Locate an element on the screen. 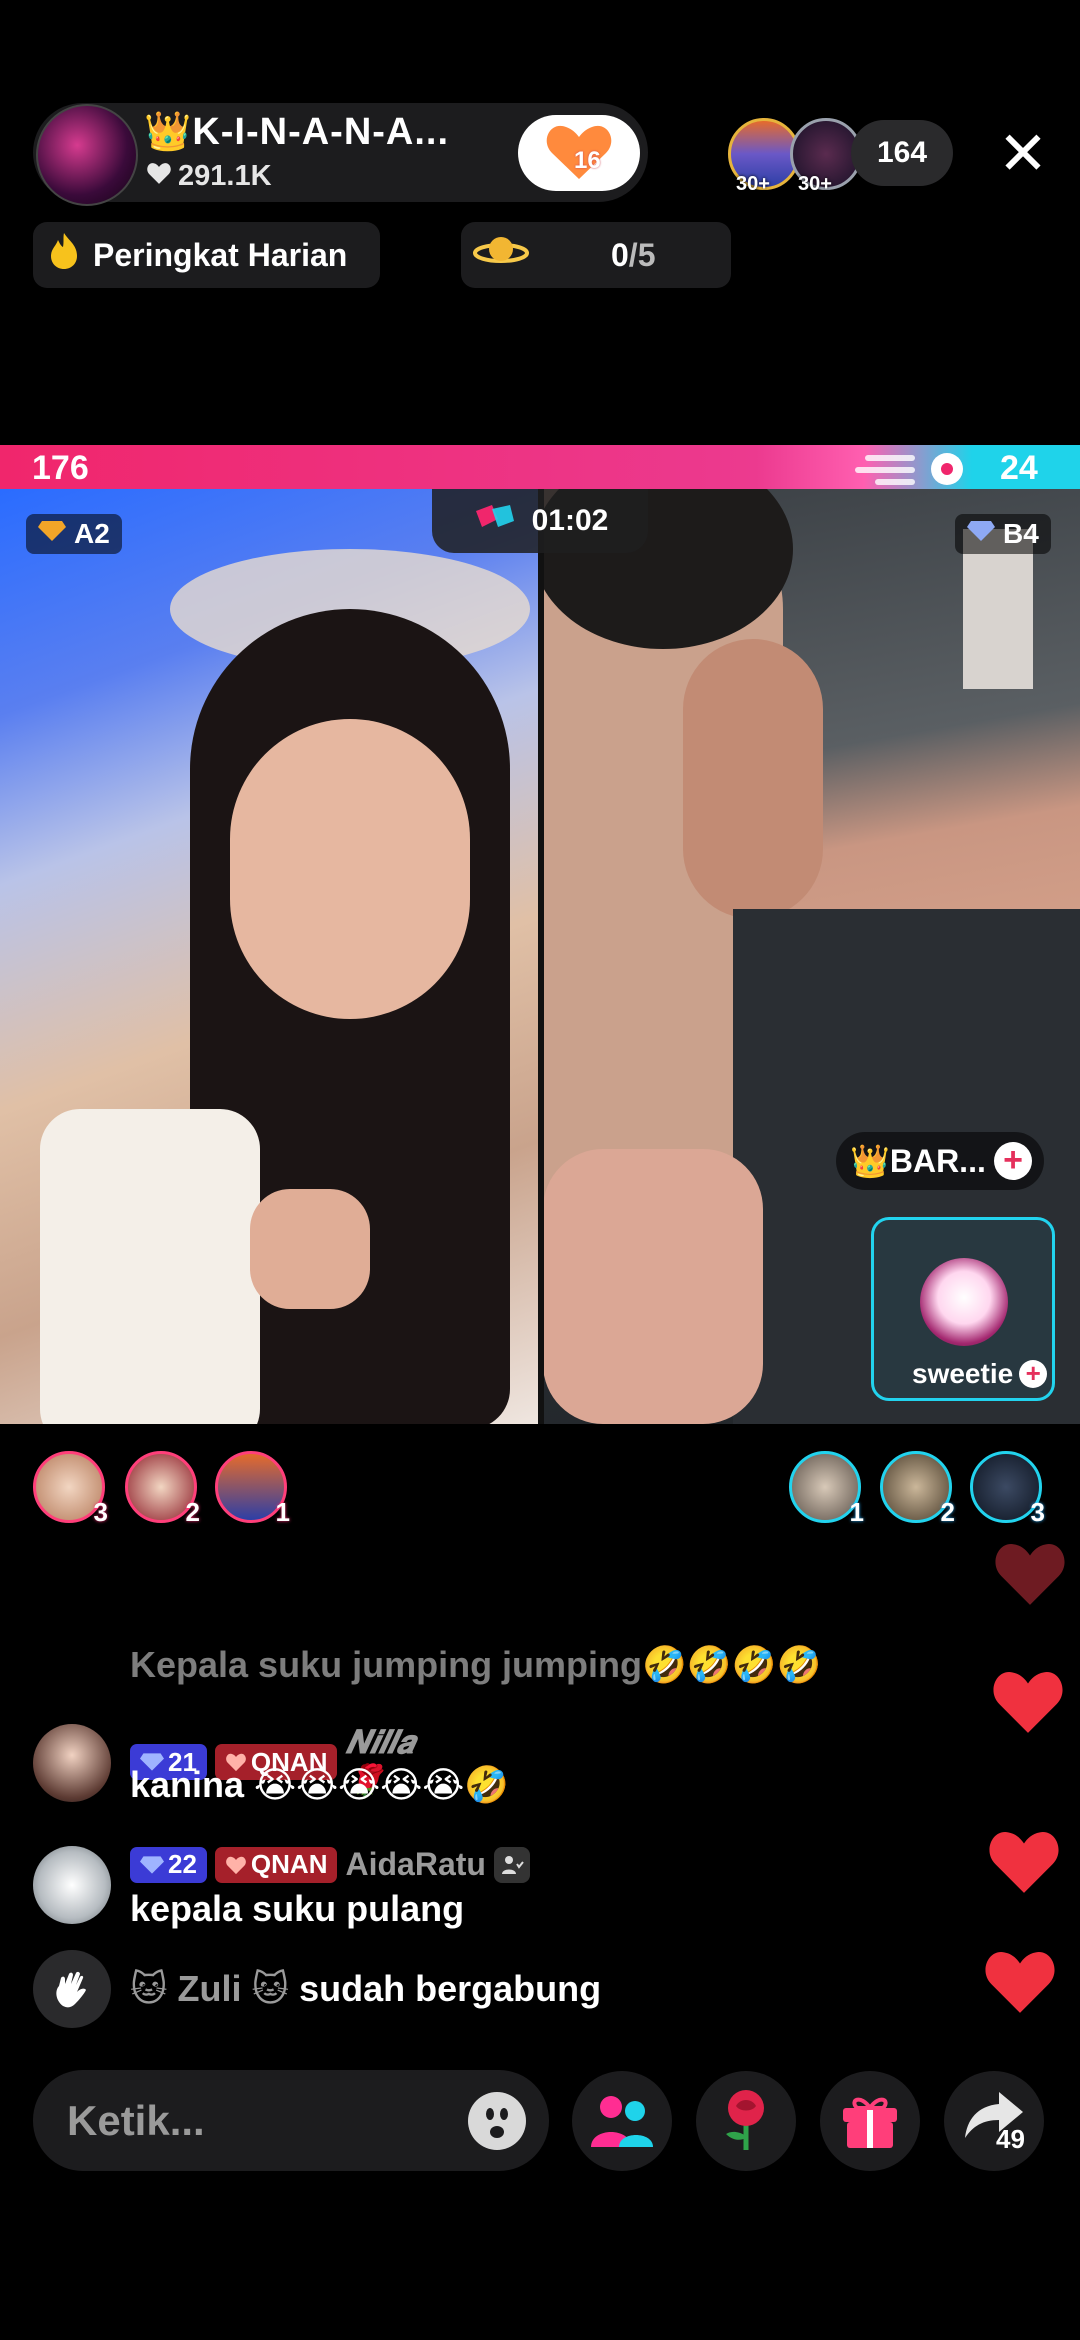  rose-icon is located at coordinates (745, 2120).